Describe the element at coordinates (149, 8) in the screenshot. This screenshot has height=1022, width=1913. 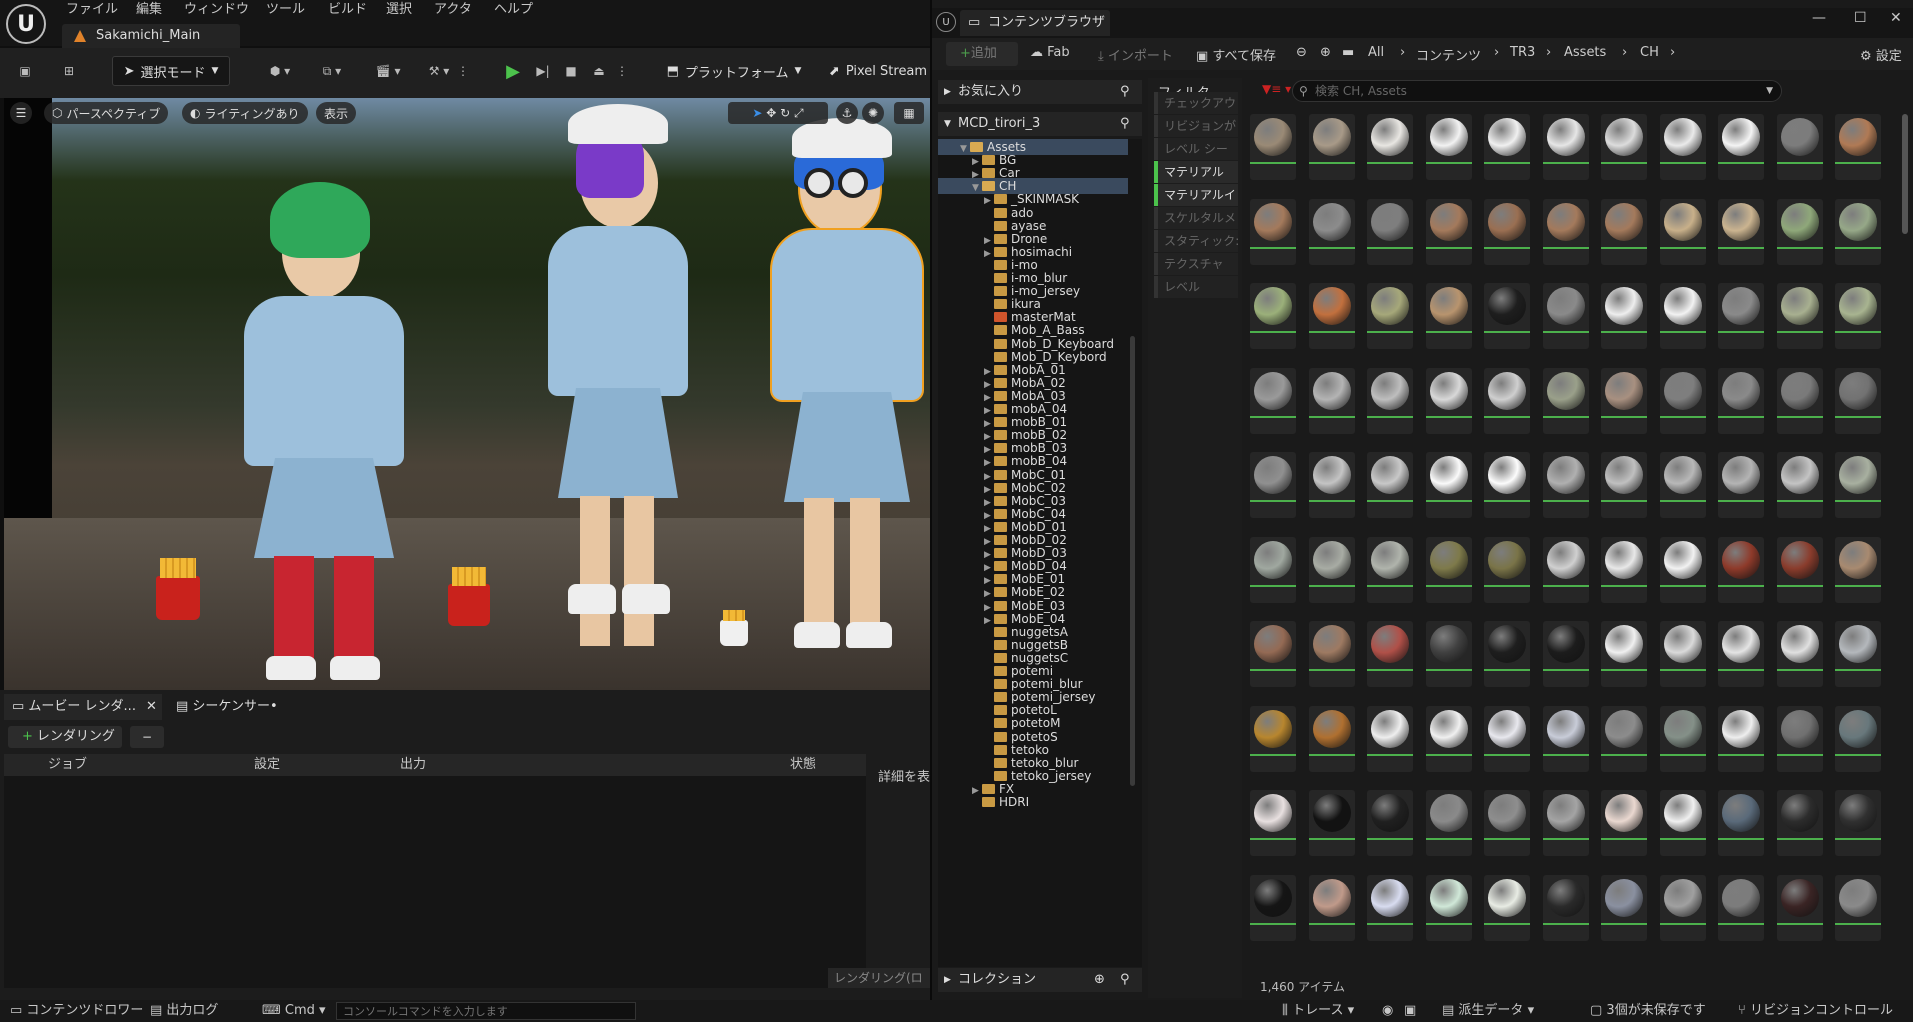
I see `menu-edit: 編集` at that location.